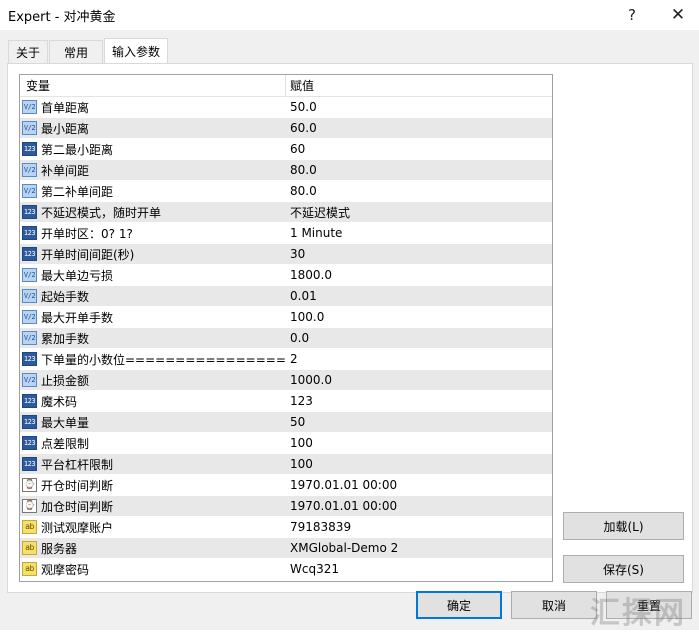 This screenshot has height=632, width=699. I want to click on variable-name: 测试观摩账户, so click(77, 527).